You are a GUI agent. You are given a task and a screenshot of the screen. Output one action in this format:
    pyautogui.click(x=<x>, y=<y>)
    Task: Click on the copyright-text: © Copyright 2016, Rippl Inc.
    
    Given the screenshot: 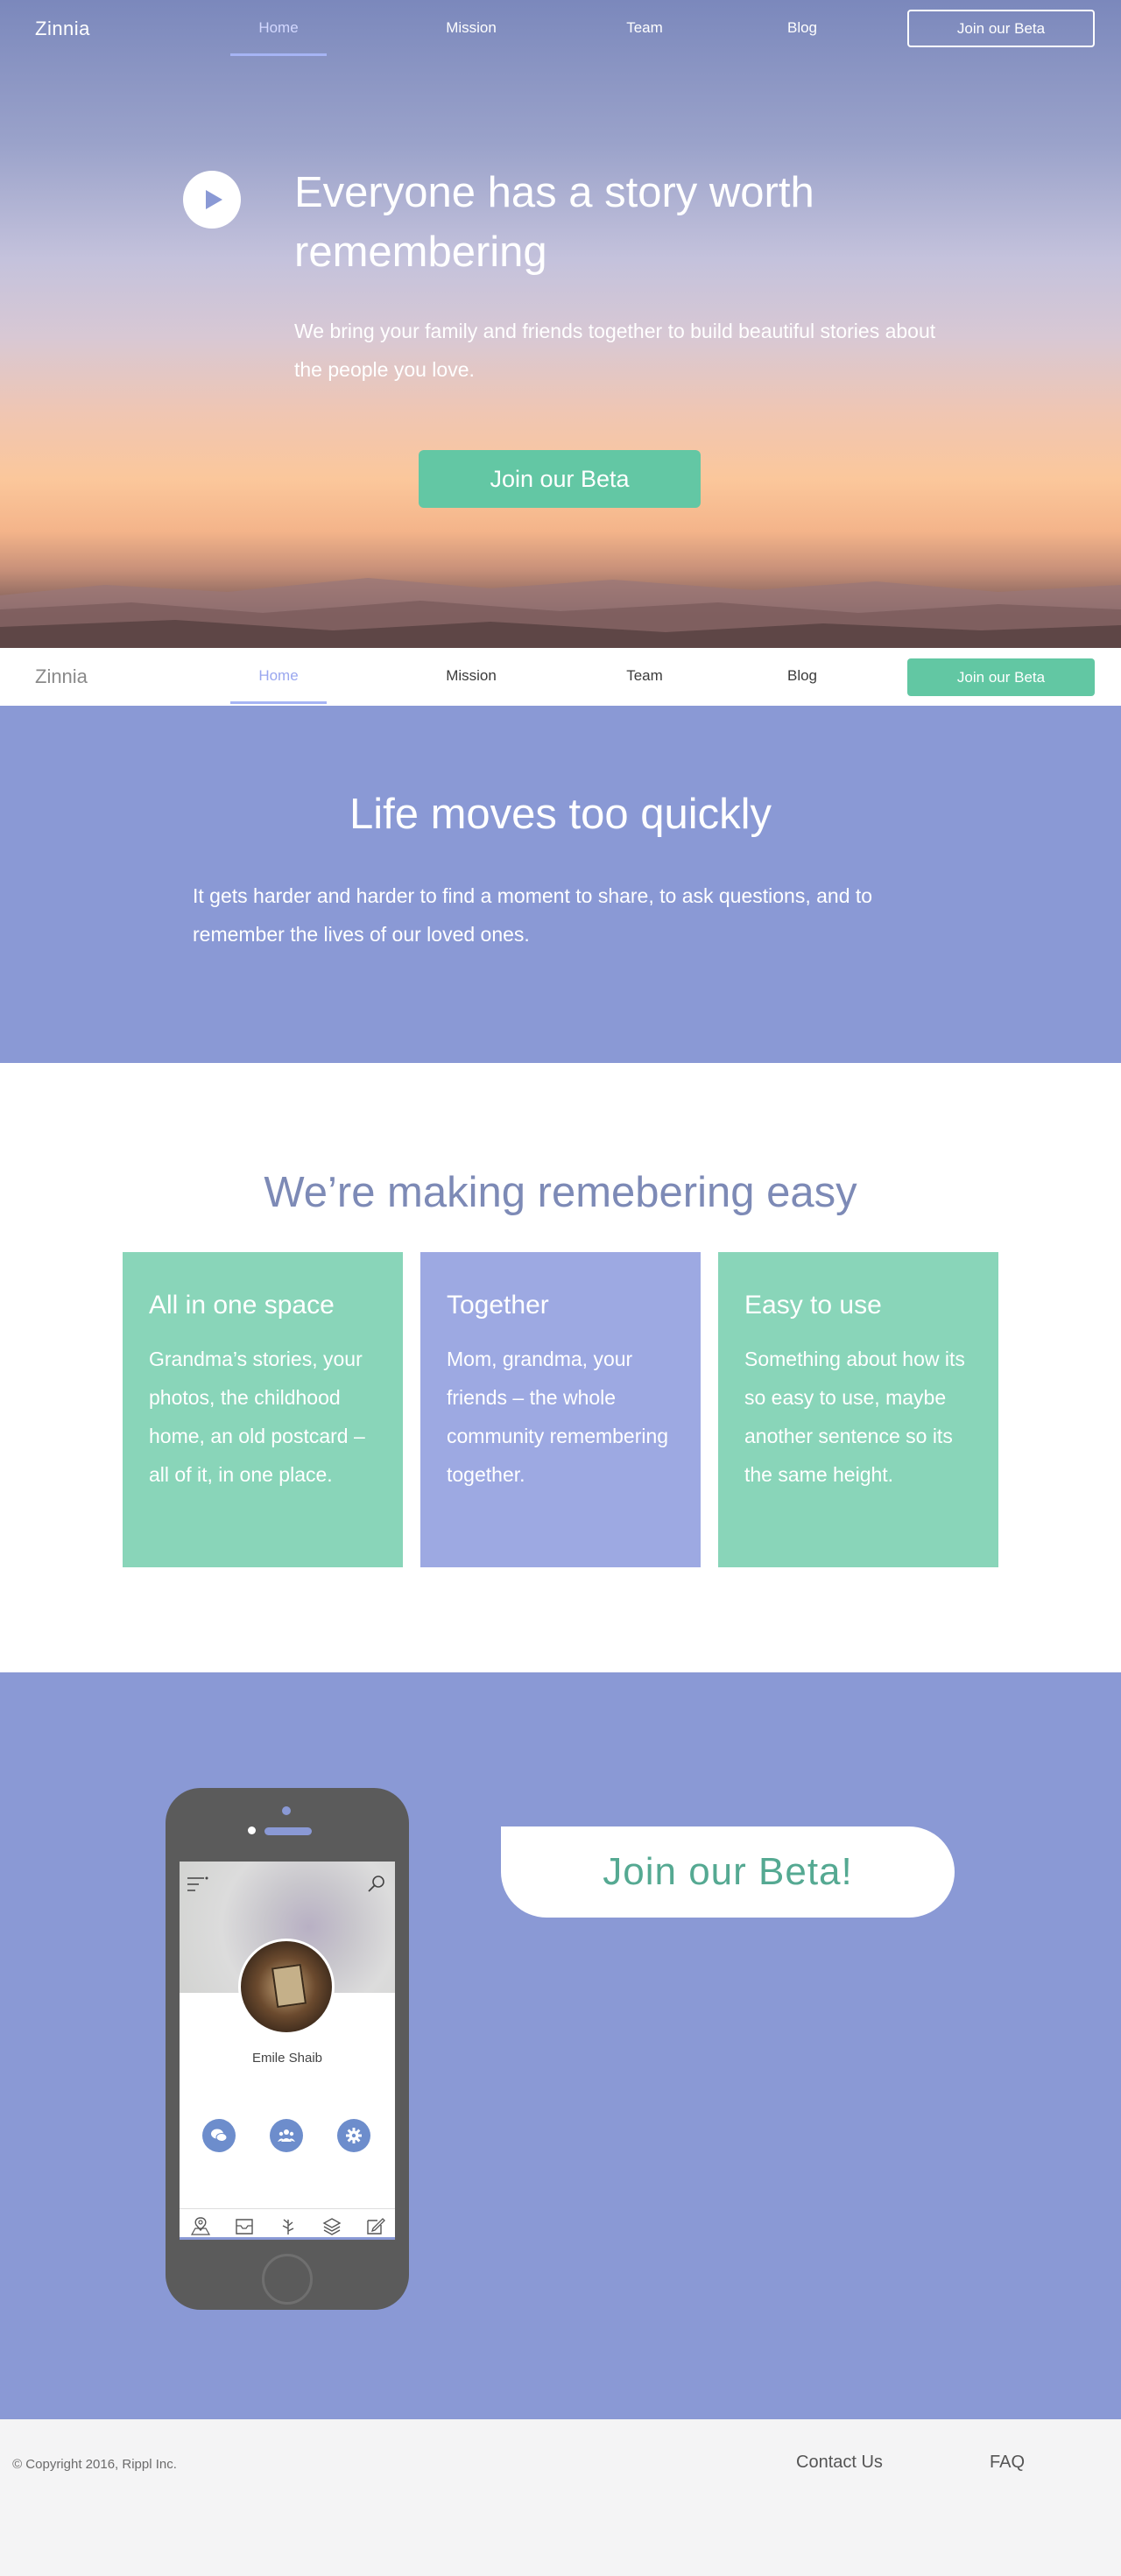 What is the action you would take?
    pyautogui.click(x=94, y=2464)
    